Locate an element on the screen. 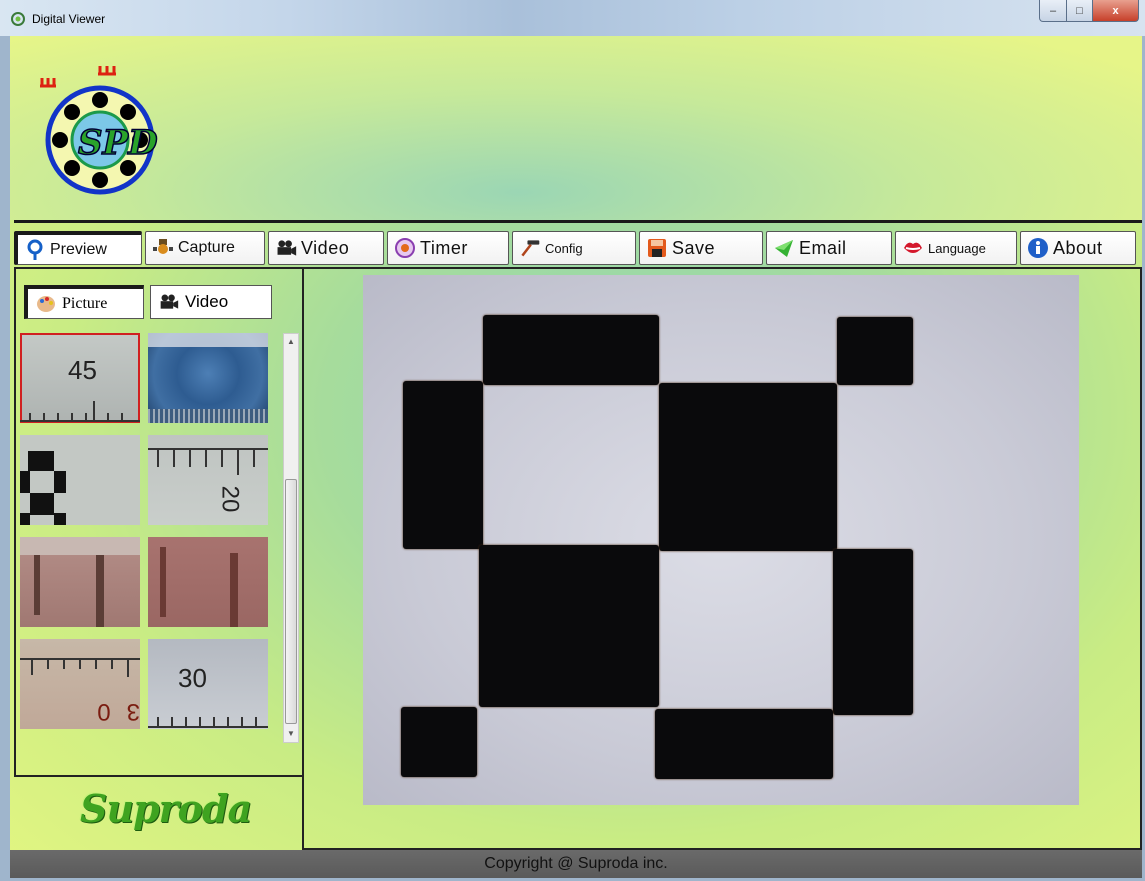 This screenshot has height=881, width=1145. thumbnail: 45 is located at coordinates (80, 378).